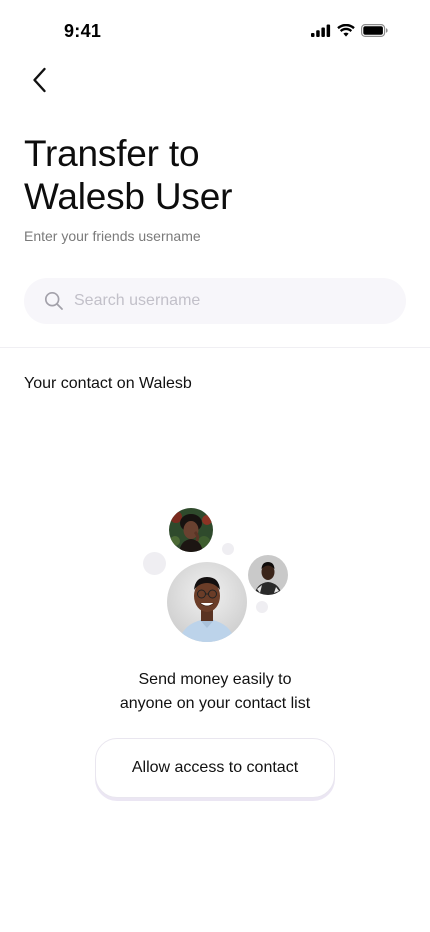  What do you see at coordinates (108, 383) in the screenshot?
I see `contacts-section-label: Your contact on Walesb` at bounding box center [108, 383].